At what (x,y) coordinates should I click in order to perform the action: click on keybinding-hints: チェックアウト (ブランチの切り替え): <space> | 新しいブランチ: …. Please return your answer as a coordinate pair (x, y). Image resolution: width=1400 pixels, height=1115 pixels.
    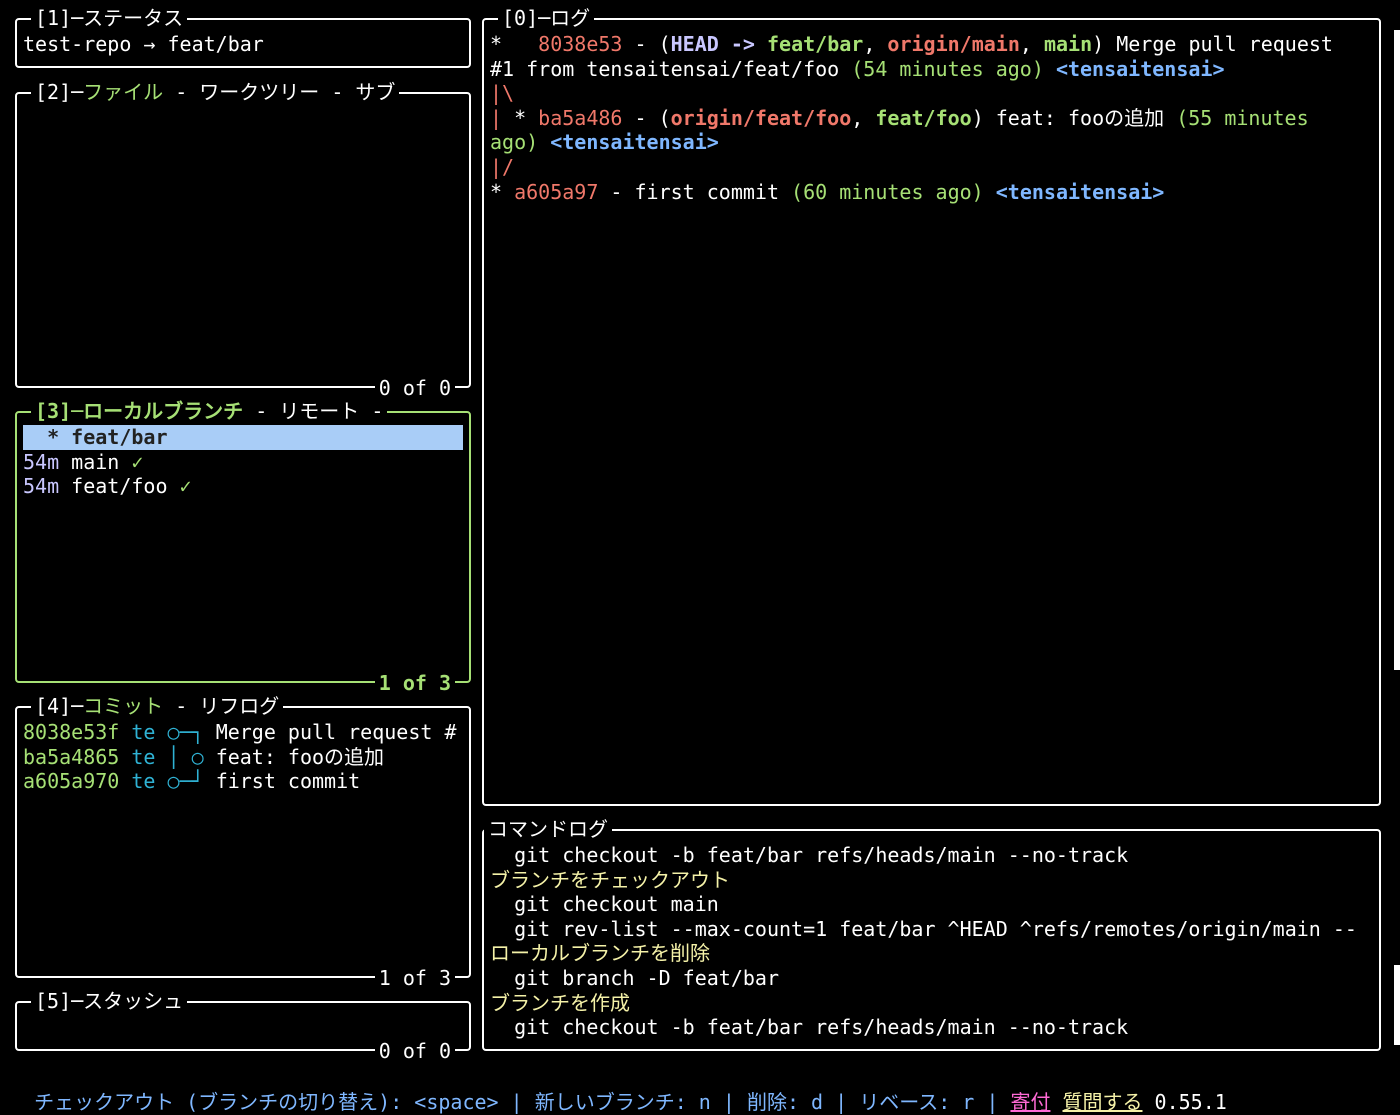
    Looking at the image, I should click on (522, 1102).